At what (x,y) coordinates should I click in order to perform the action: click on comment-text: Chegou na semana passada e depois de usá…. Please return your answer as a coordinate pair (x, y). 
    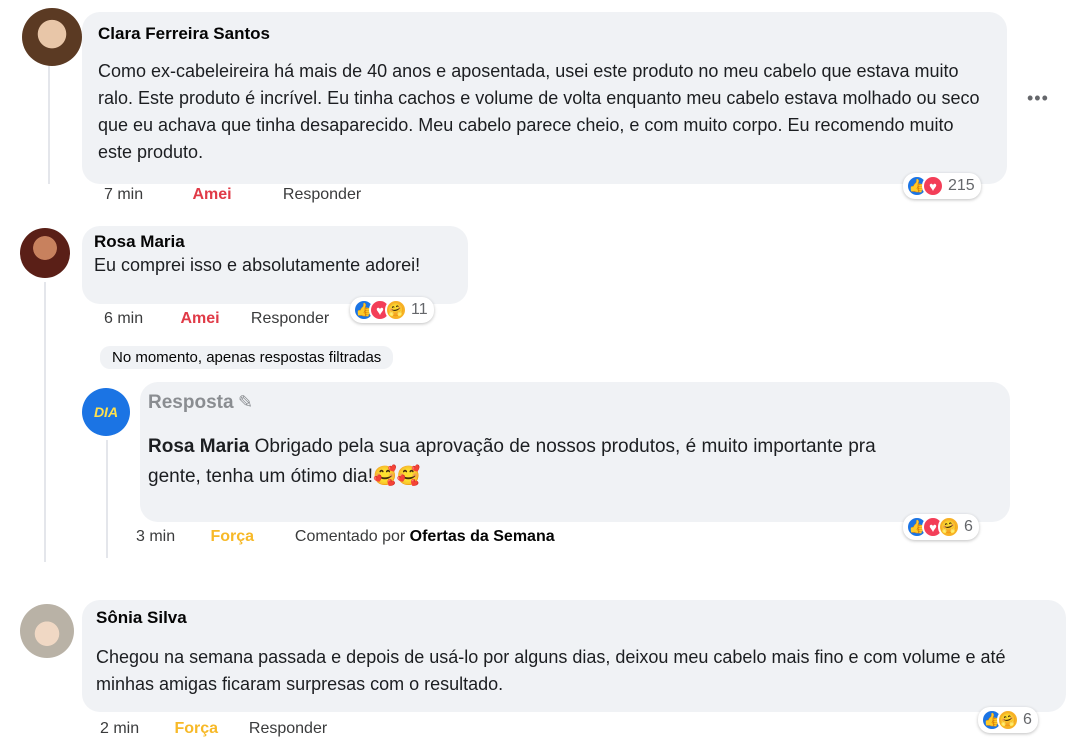
    Looking at the image, I should click on (551, 670).